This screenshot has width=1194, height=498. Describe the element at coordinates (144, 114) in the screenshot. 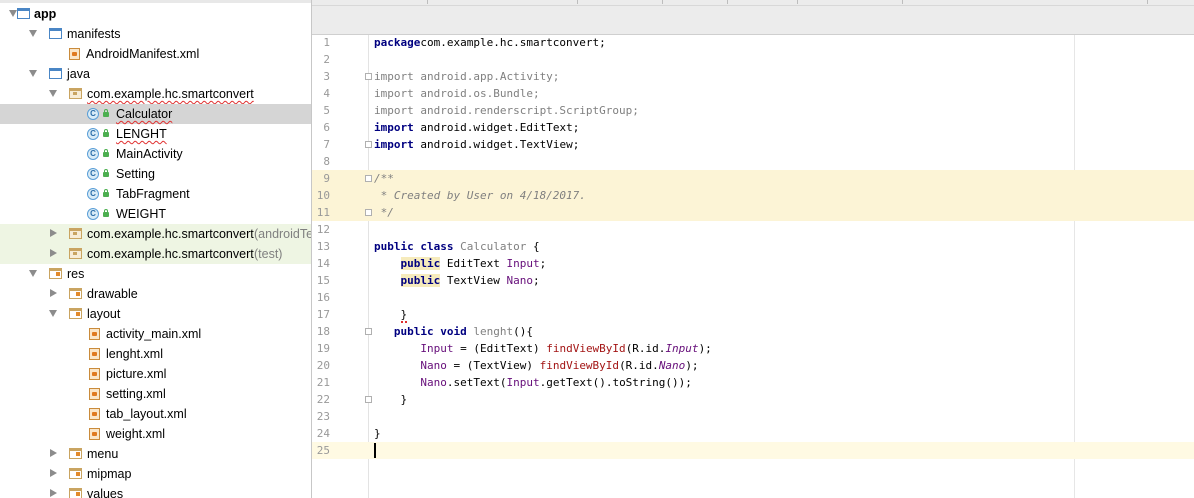

I see `tree-item-label: Calculator` at that location.